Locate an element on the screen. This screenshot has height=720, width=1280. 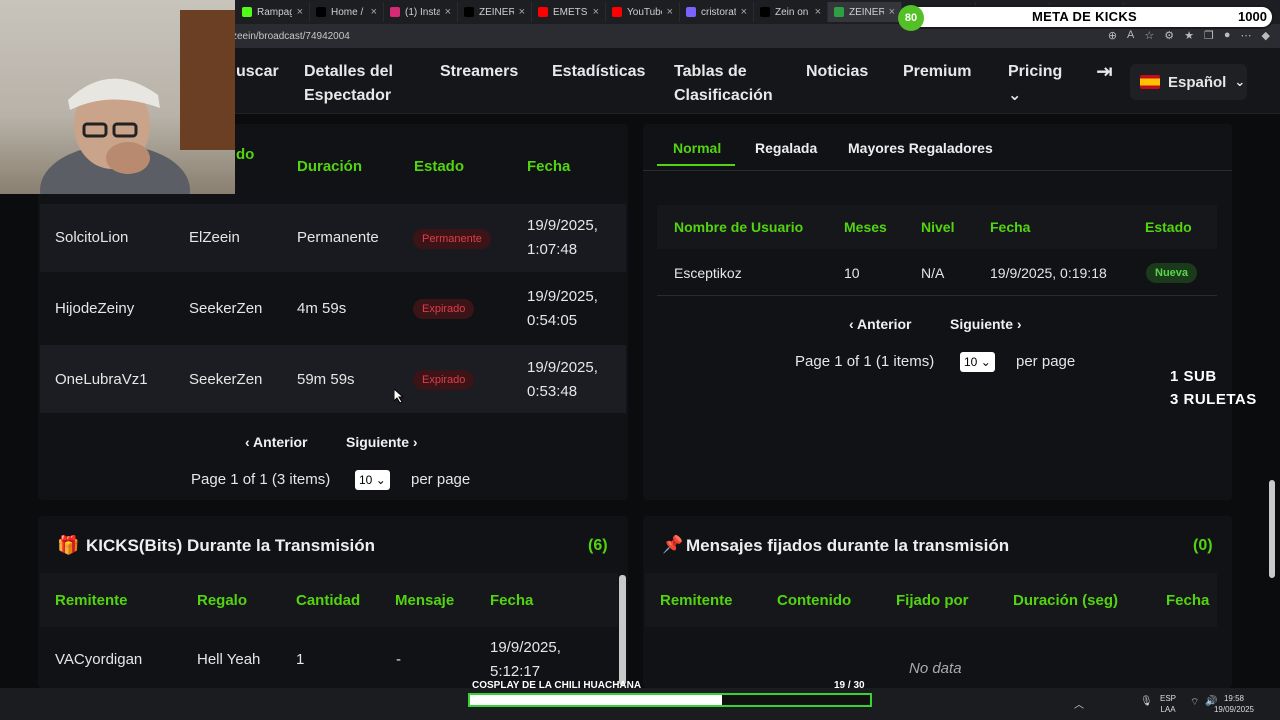
browser-tab: YouTube × is located at coordinates (643, 12).